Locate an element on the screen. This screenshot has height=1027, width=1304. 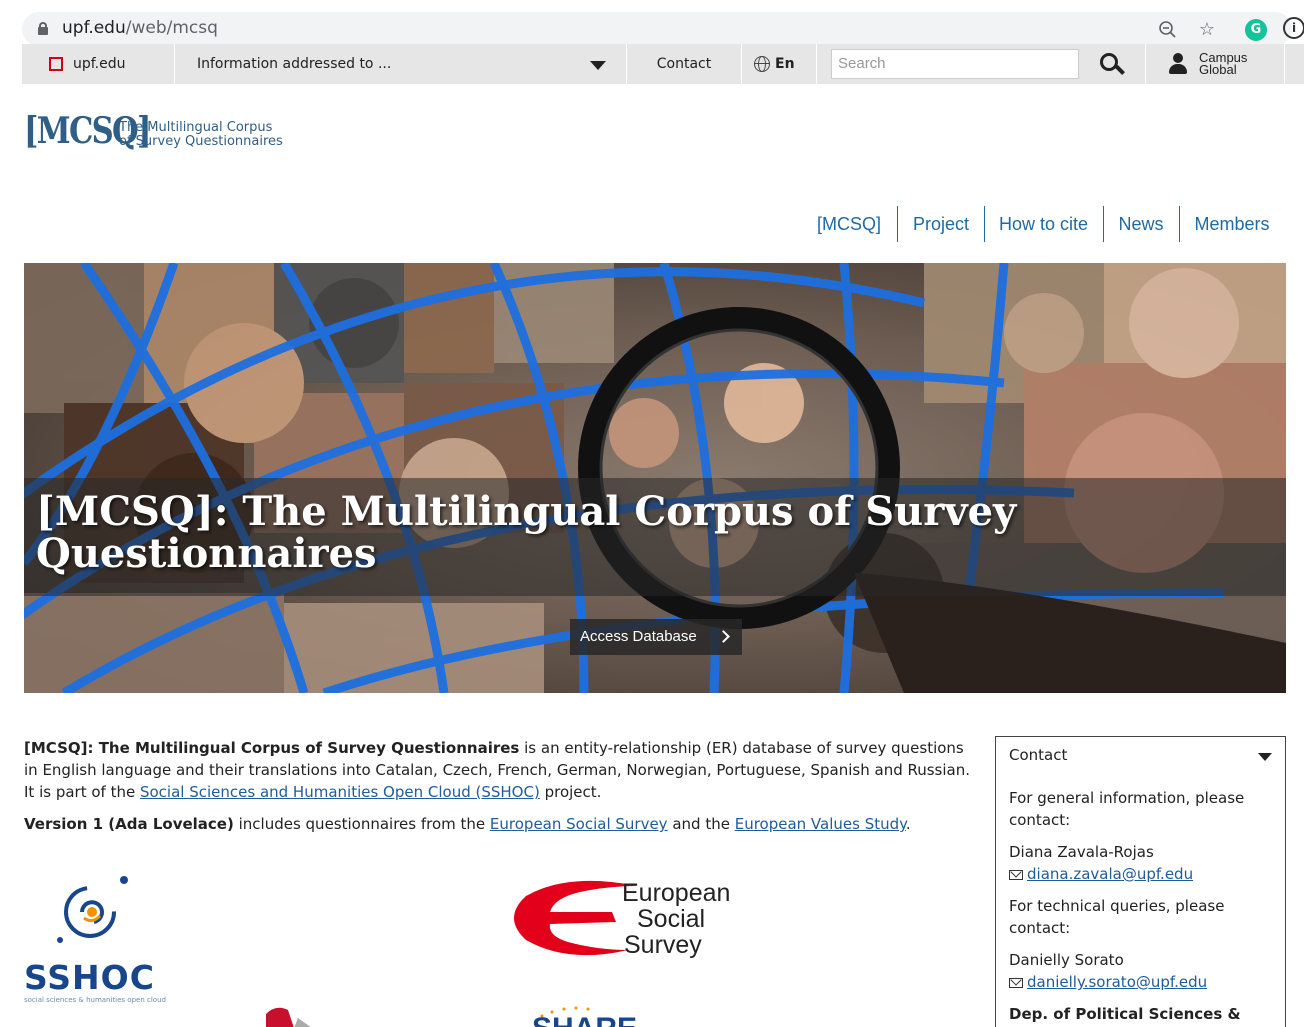
nav-item-project: Project is located at coordinates (941, 224).